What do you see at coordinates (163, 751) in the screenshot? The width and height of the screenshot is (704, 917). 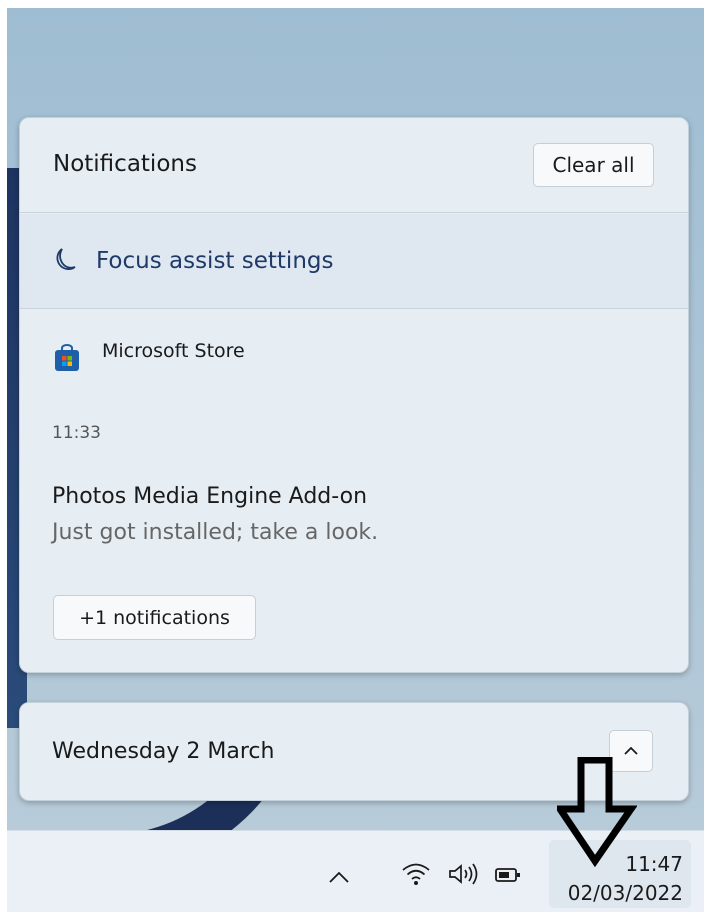 I see `calendar-date-label: Wednesday 2 March` at bounding box center [163, 751].